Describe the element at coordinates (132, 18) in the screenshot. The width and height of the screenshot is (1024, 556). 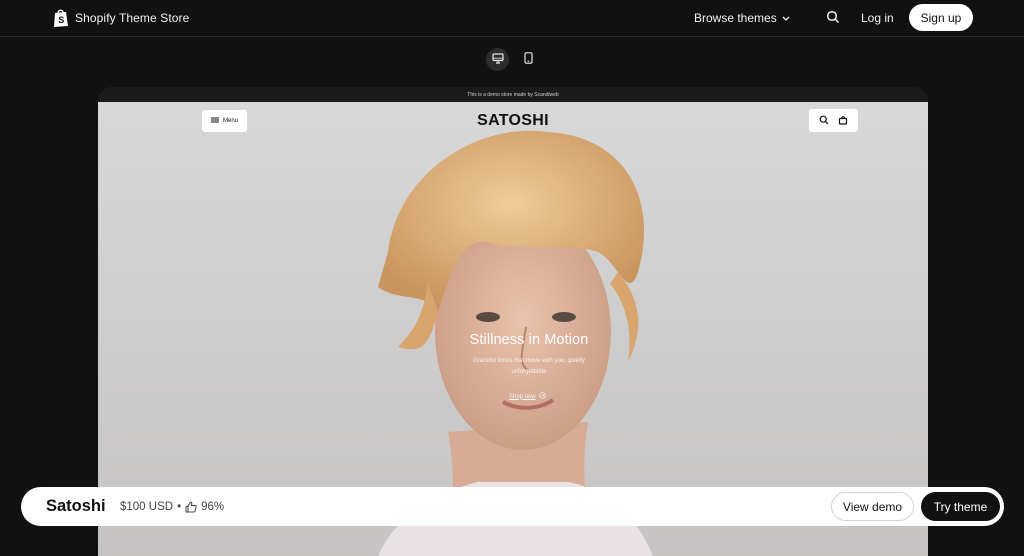
I see `brand-name: Shopify Theme Store` at that location.